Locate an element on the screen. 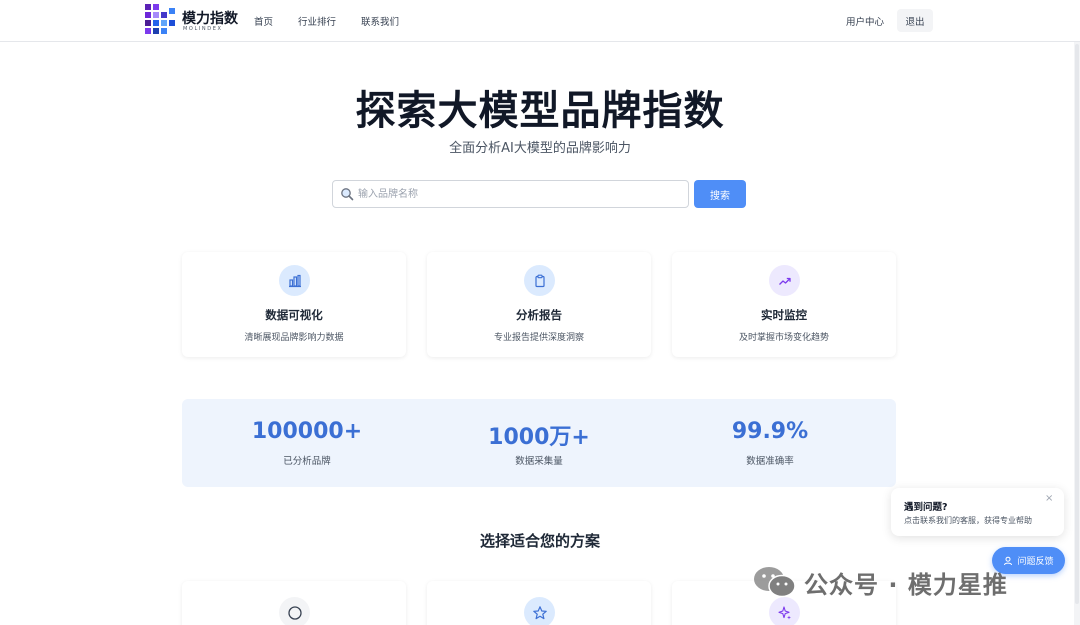 This screenshot has width=1080, height=625. stat-value-accuracy: 99.9% is located at coordinates (770, 431).